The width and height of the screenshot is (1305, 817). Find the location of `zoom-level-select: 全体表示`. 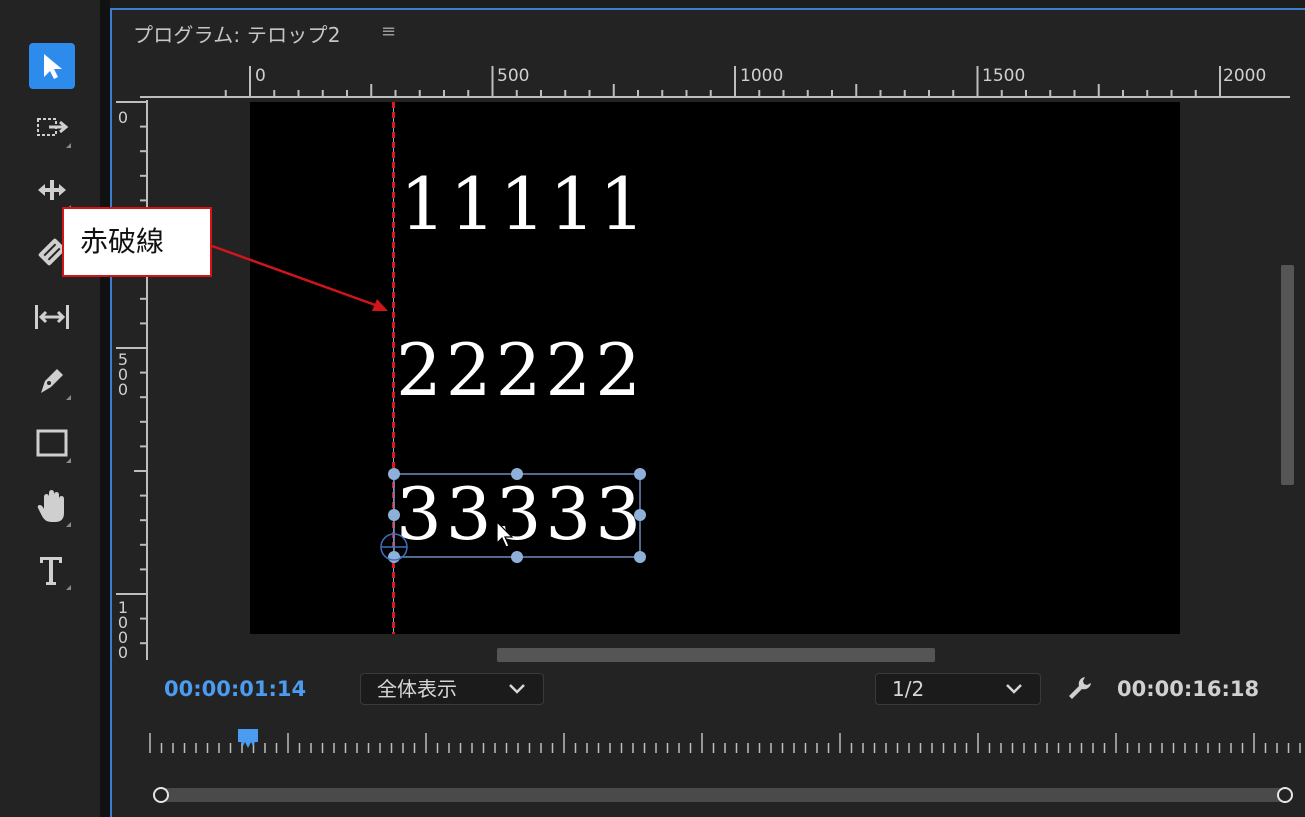

zoom-level-select: 全体表示 is located at coordinates (452, 689).